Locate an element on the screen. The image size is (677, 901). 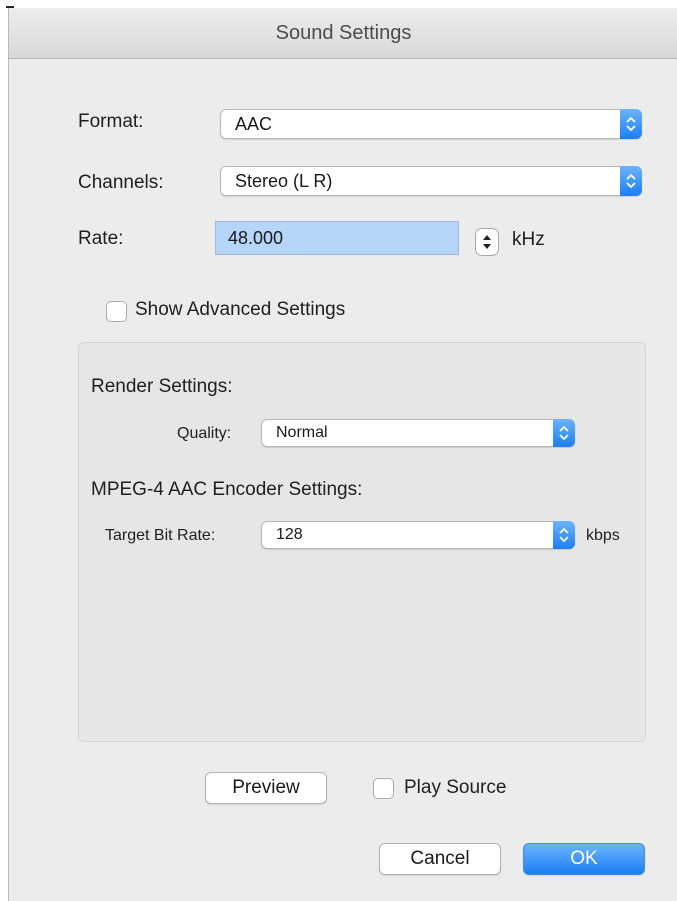
rate-label: Rate: is located at coordinates (101, 238).